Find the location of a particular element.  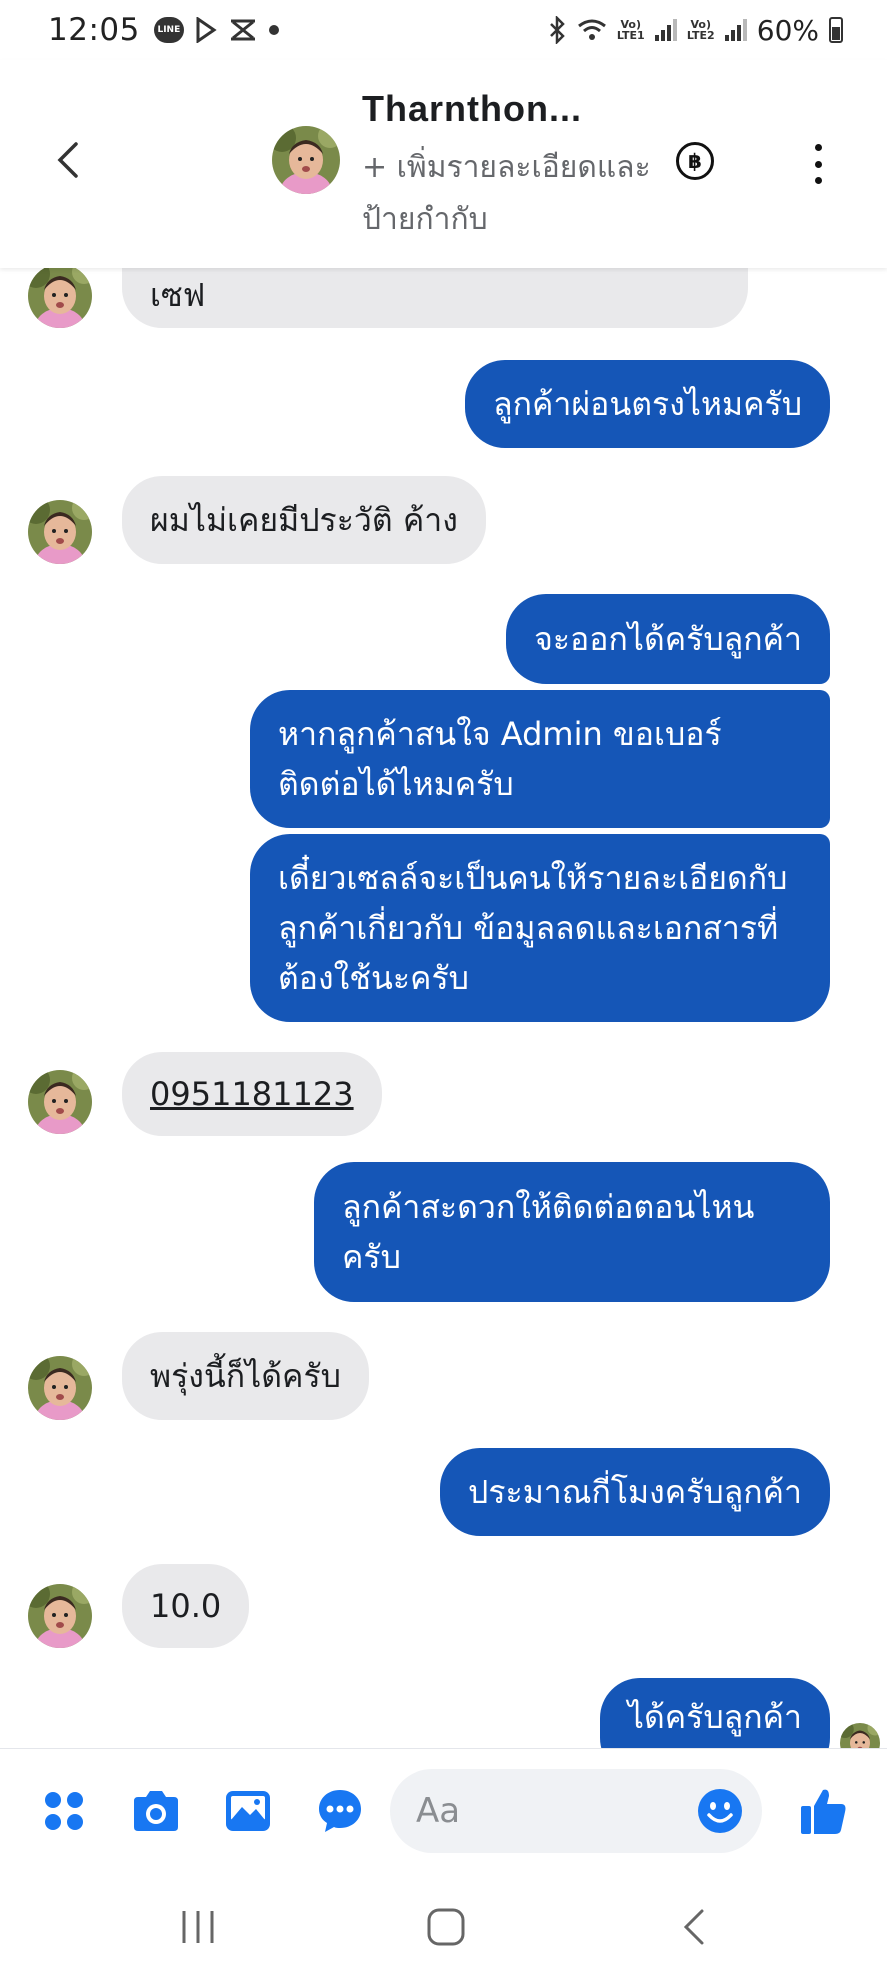

home-button is located at coordinates (446, 1927).